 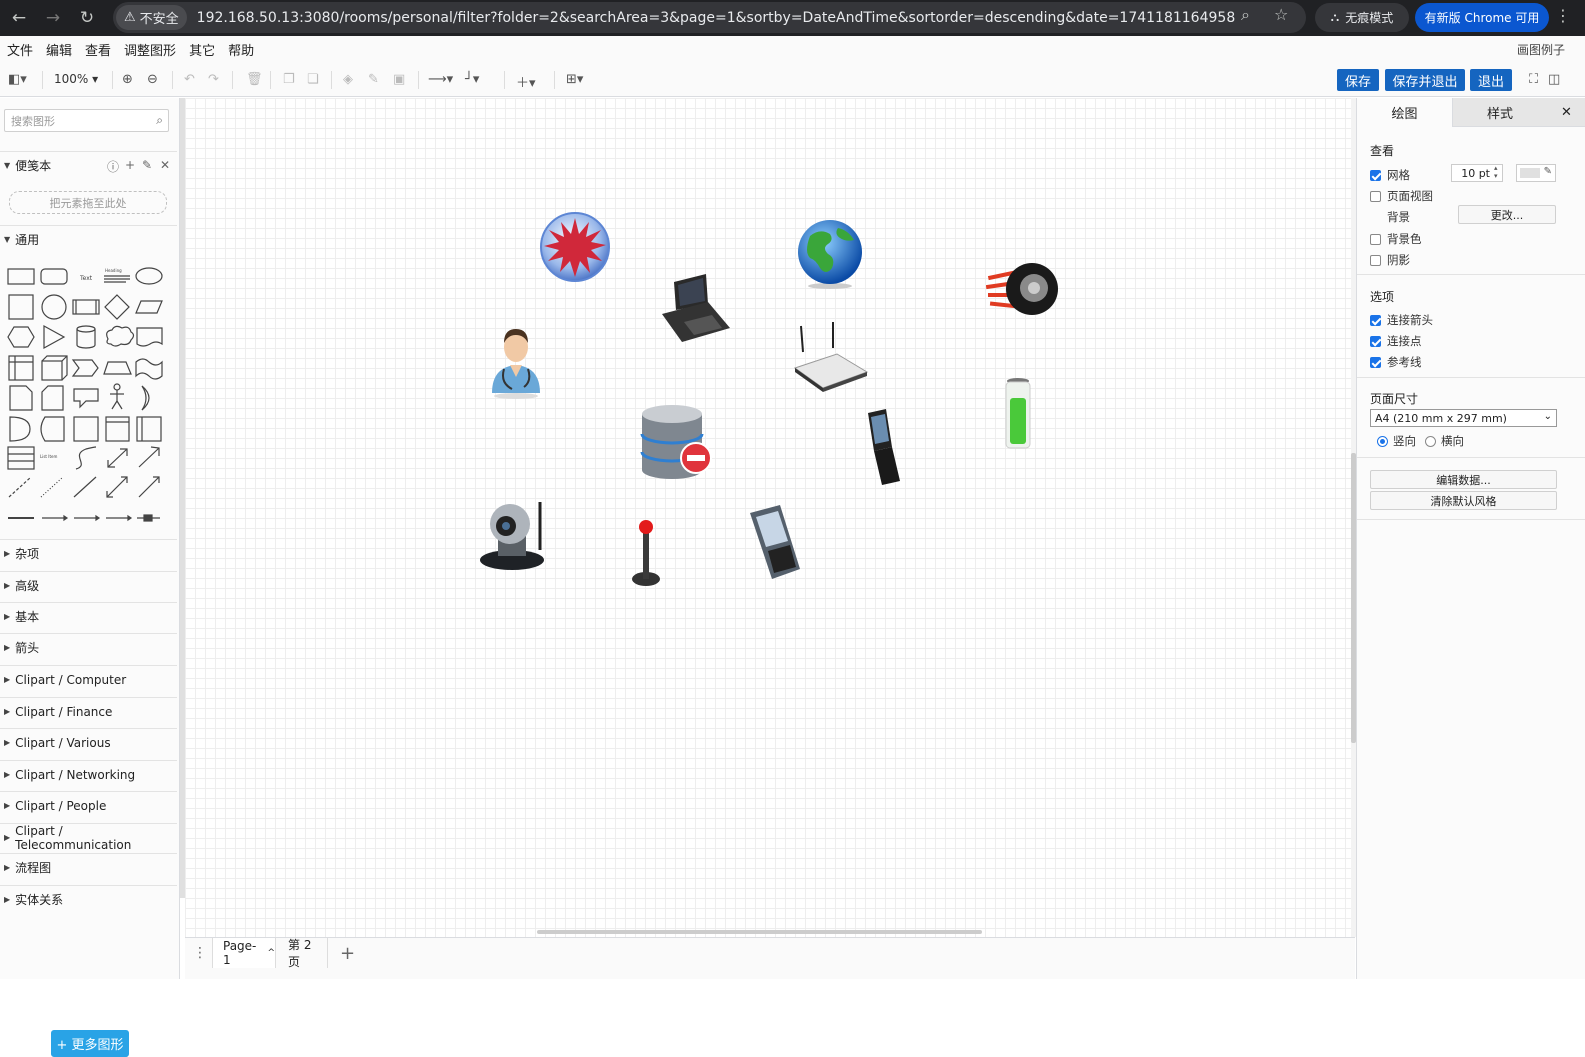 I want to click on directional-connector-shape, so click(x=149, y=487).